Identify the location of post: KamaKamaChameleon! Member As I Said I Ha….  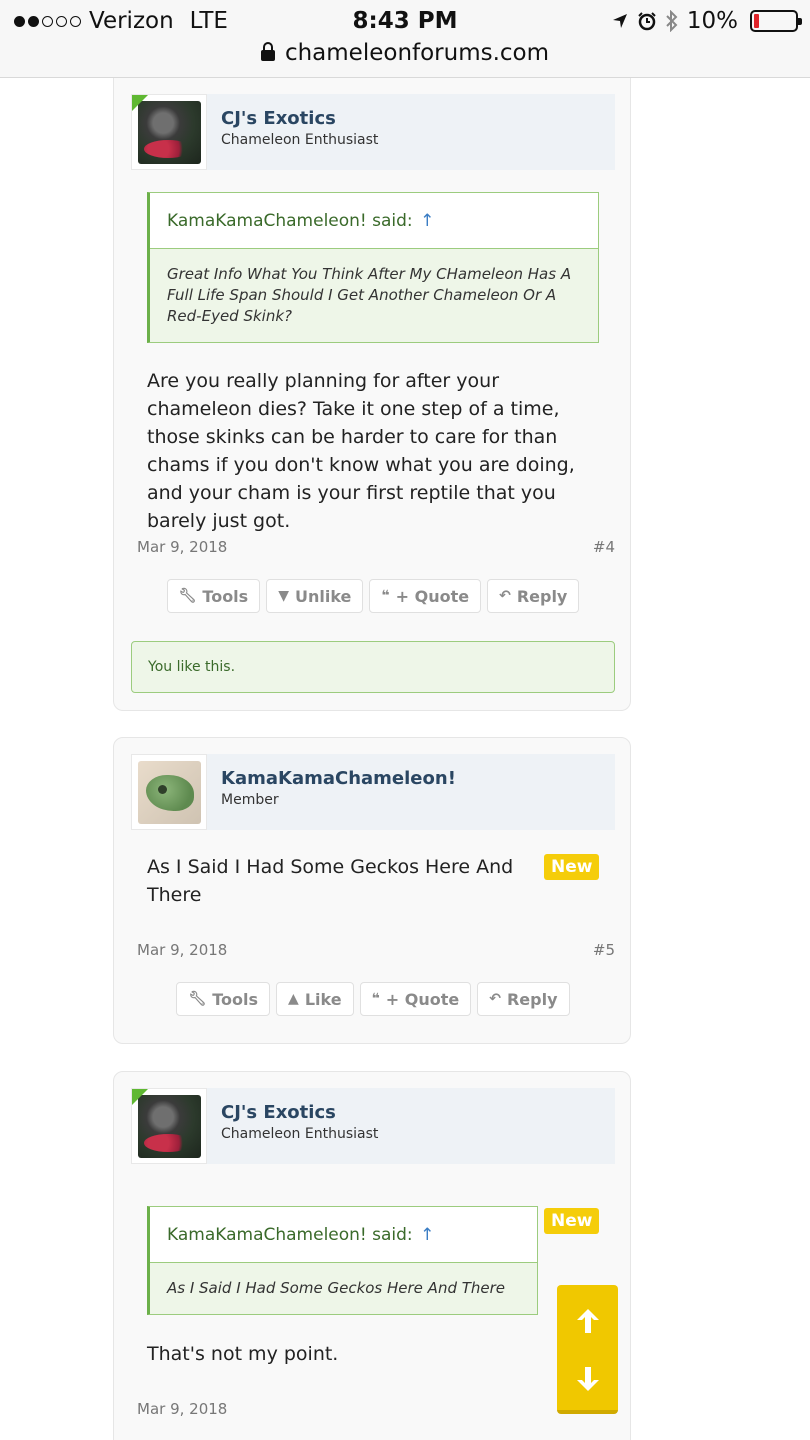
(372, 890).